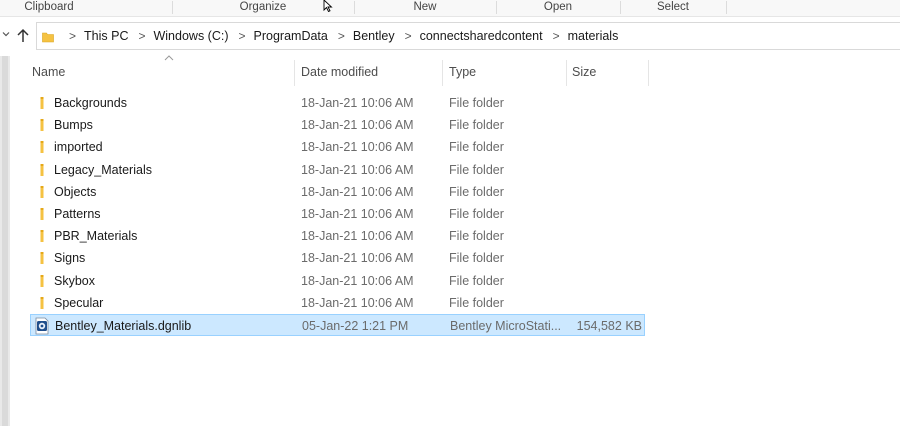 The image size is (900, 426). What do you see at coordinates (48, 72) in the screenshot?
I see `column-header-name: Name` at bounding box center [48, 72].